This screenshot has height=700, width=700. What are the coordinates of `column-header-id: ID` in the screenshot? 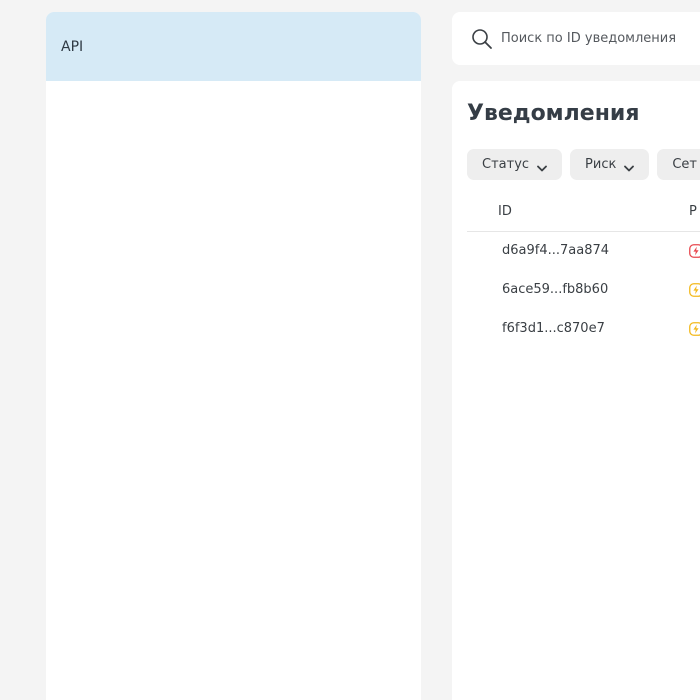 It's located at (505, 211).